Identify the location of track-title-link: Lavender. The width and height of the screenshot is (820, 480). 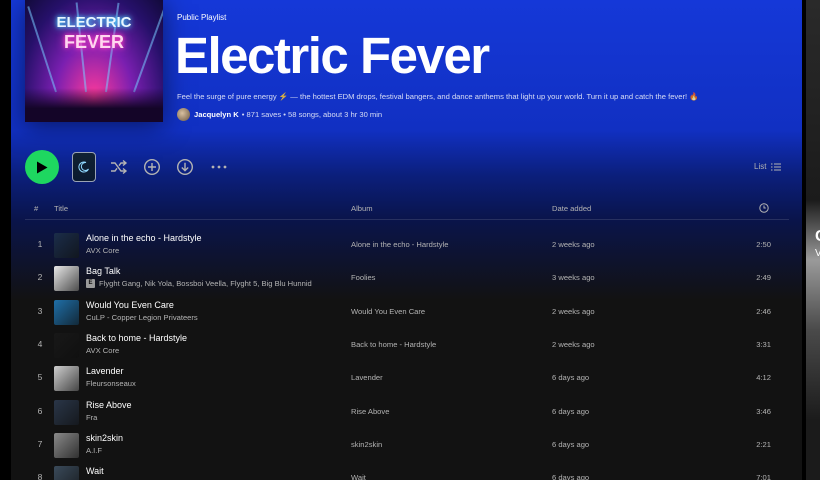
(105, 371).